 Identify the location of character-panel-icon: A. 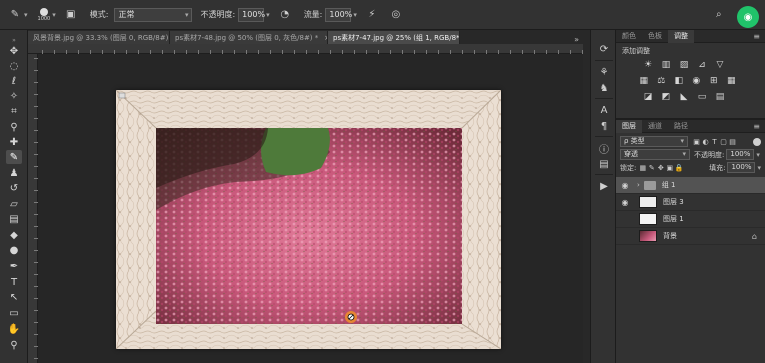
(604, 110).